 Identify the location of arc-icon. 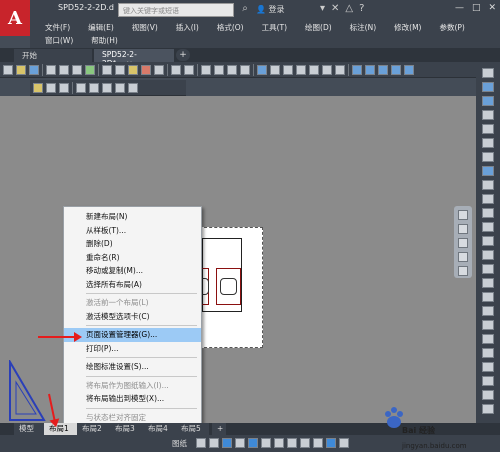
(383, 69).